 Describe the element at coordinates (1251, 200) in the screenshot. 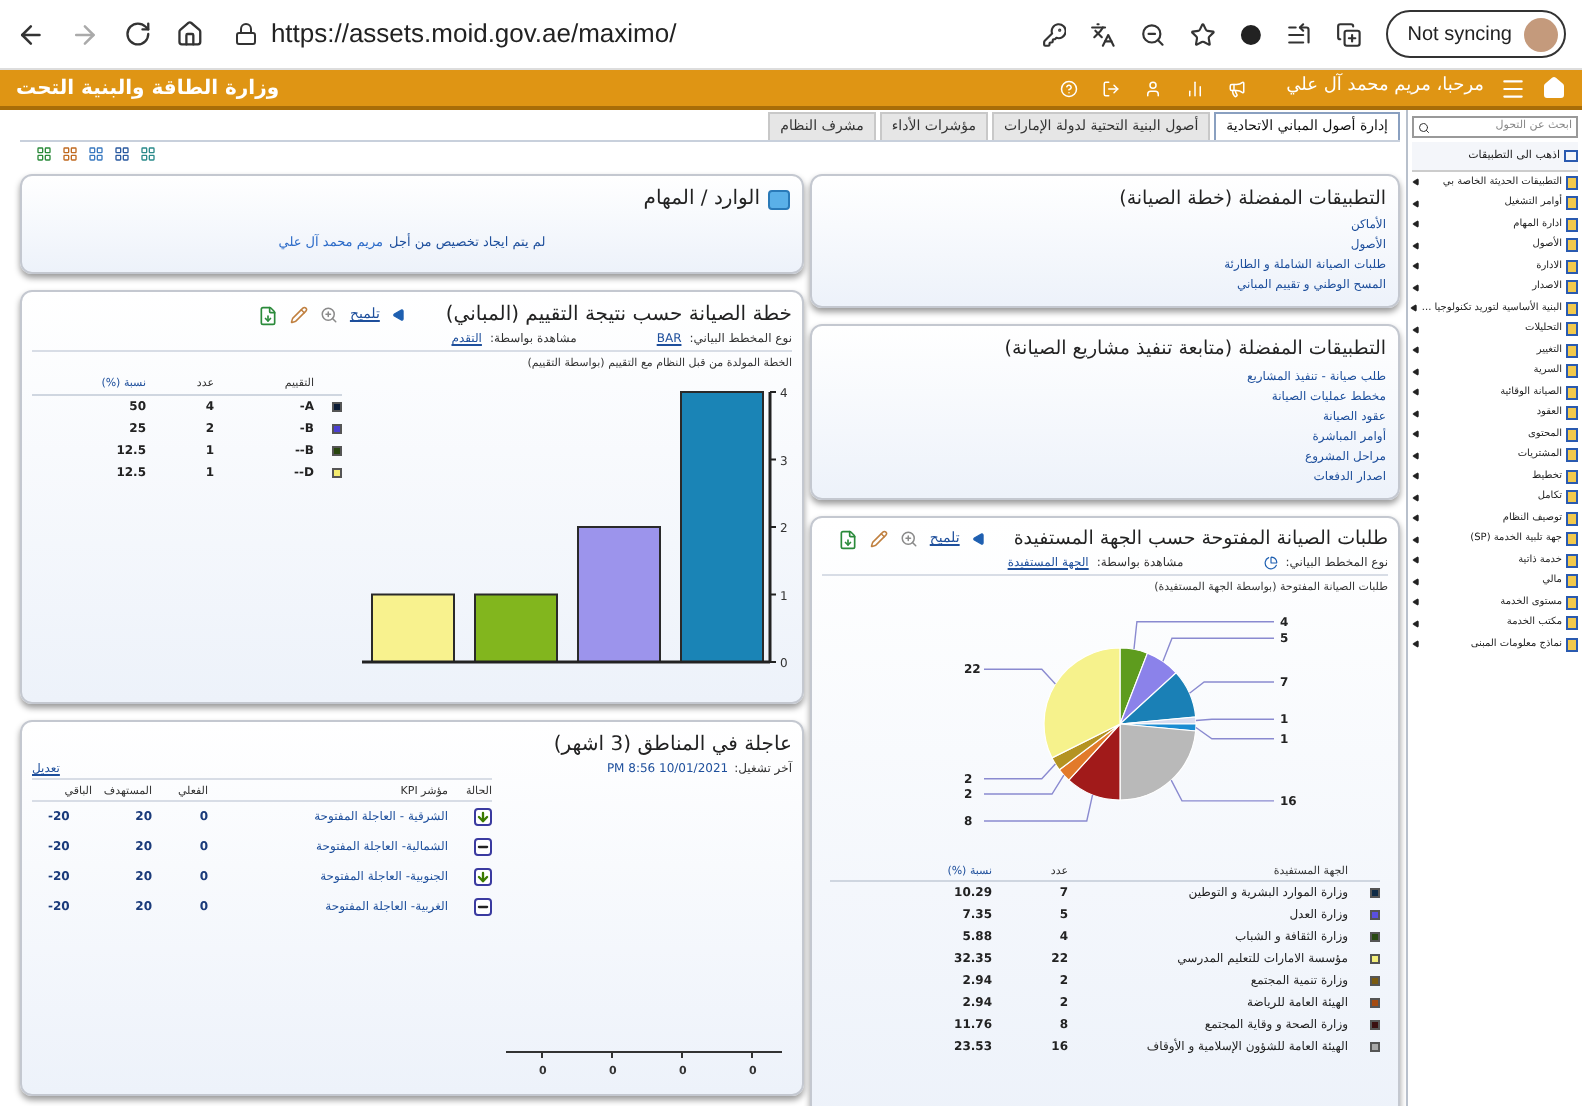

I see `panel-title: التطبيقات المفضلة (خطة الصيانة)` at that location.